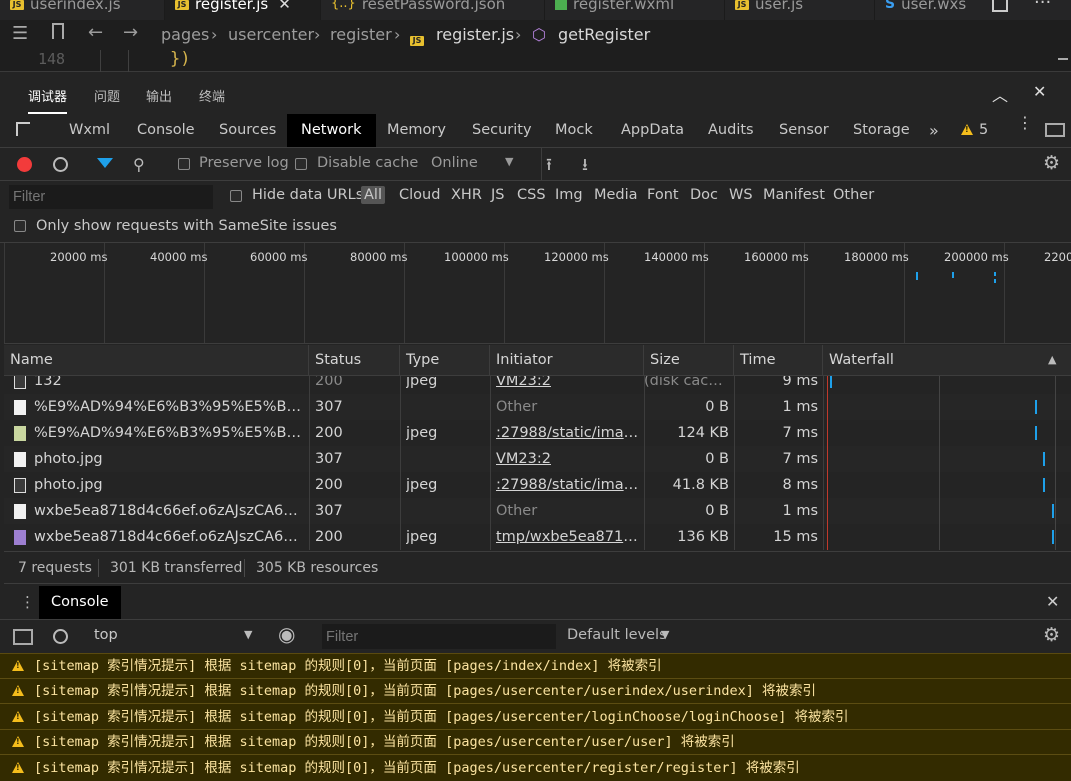  Describe the element at coordinates (616, 195) in the screenshot. I see `filter-type-media: Media` at that location.